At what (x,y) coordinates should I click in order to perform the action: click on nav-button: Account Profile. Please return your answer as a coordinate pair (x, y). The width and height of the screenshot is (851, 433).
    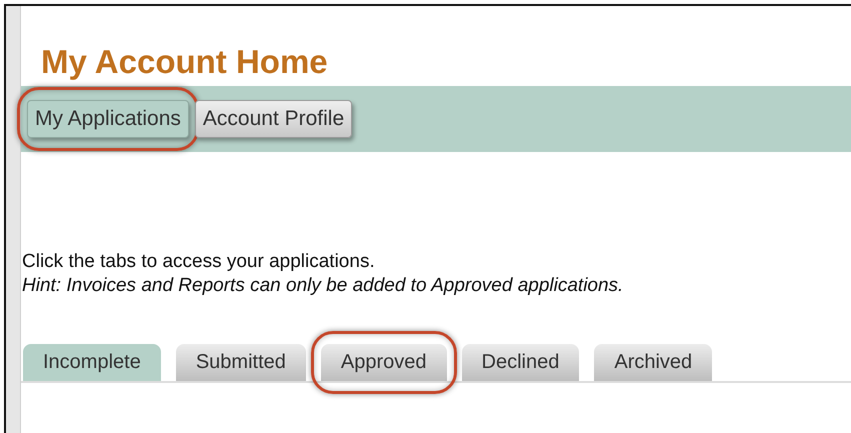
    Looking at the image, I should click on (273, 119).